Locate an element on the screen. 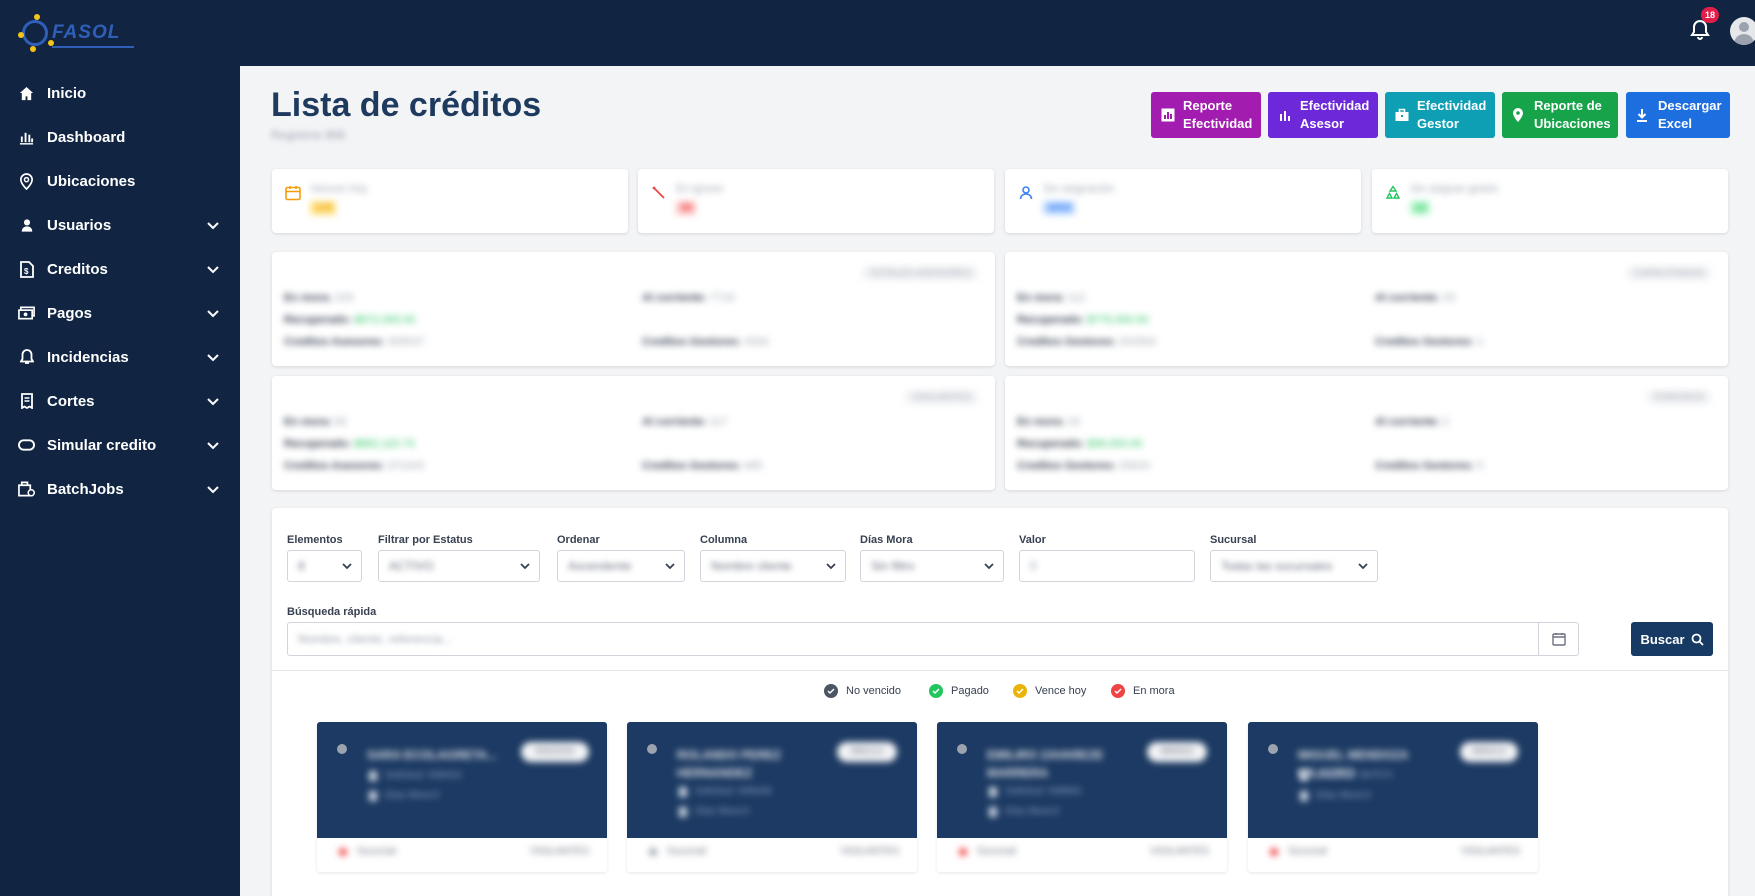 The width and height of the screenshot is (1755, 896). creditos-value: 33024 is located at coordinates (1134, 466).